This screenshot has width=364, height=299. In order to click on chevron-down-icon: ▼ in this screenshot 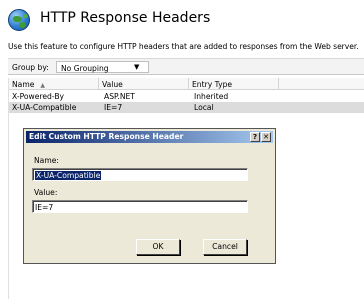, I will do `click(136, 67)`.